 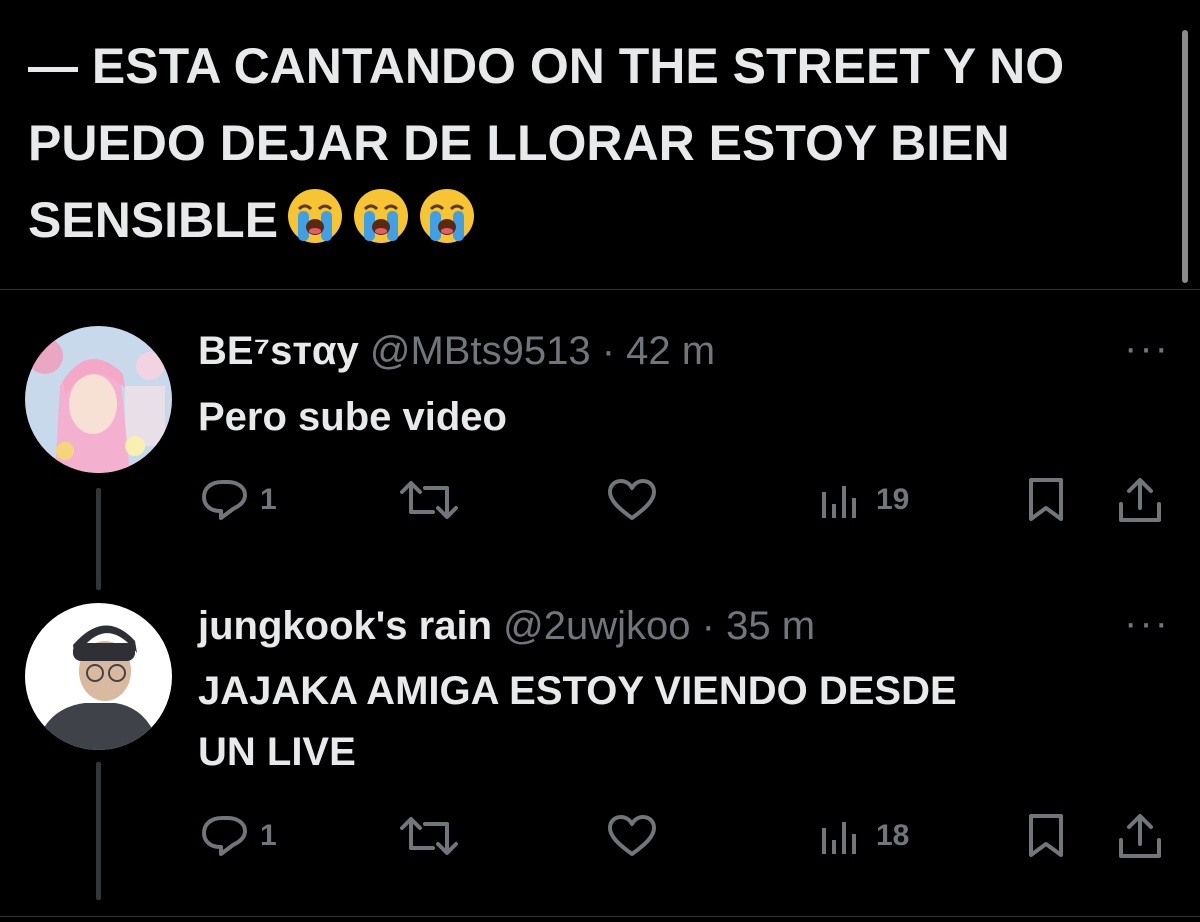 What do you see at coordinates (546, 66) in the screenshot?
I see `main-tweet-line-1: — ESTA CANTANDO ON THE STREET Y NO` at bounding box center [546, 66].